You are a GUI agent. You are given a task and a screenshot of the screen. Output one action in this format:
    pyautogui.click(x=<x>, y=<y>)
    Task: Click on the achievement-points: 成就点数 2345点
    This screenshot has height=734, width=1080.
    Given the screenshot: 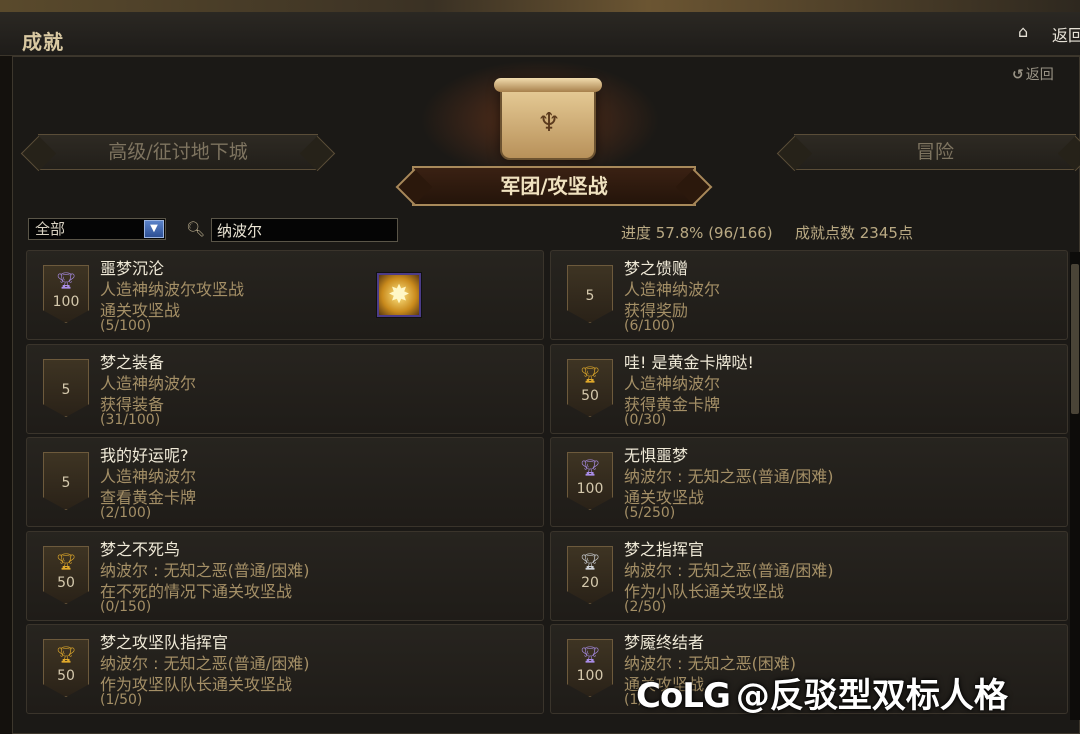 What is the action you would take?
    pyautogui.click(x=854, y=233)
    